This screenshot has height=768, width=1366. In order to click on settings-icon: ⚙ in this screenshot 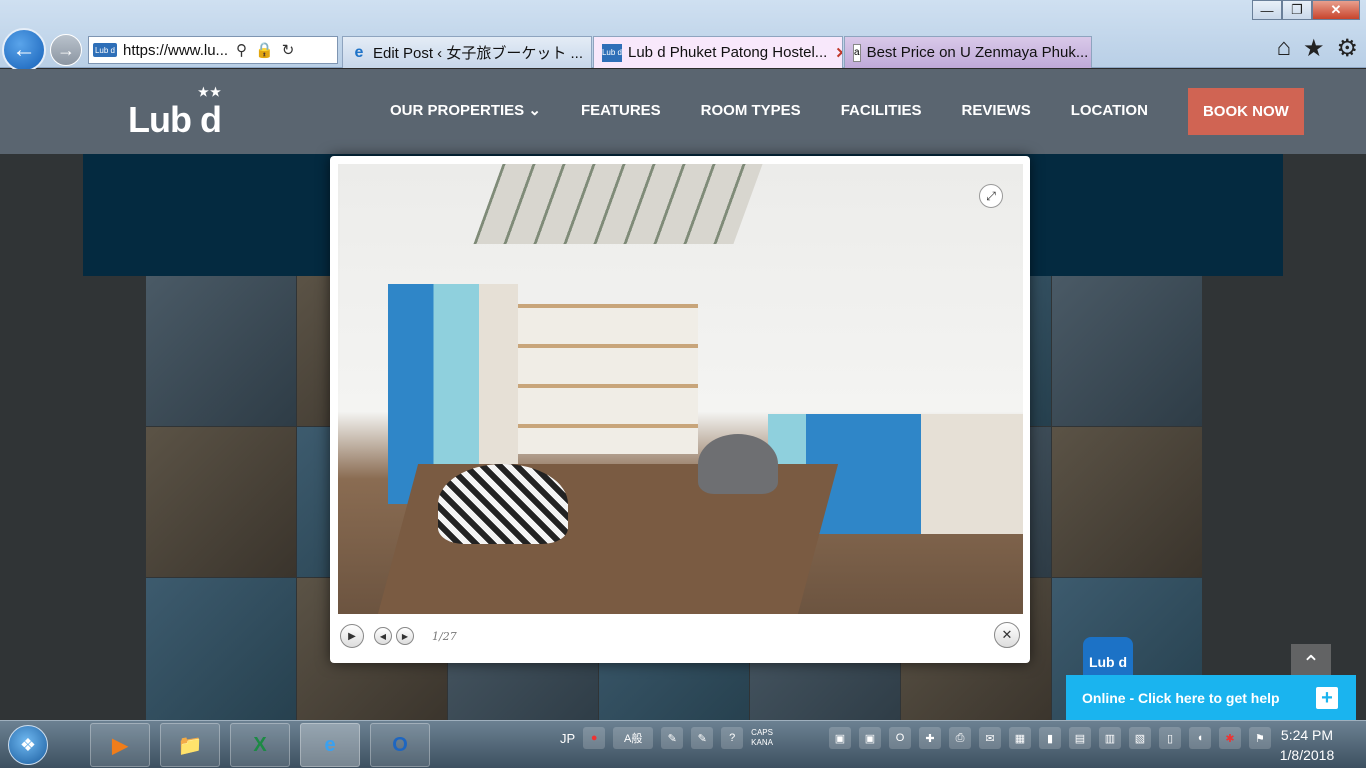, I will do `click(1347, 48)`.